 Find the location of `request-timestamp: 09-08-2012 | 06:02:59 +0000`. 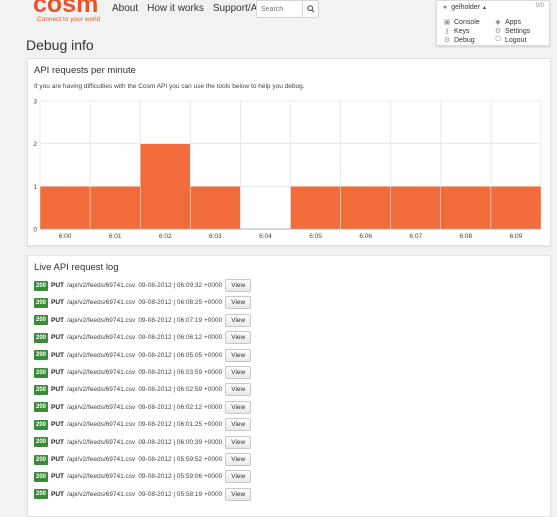

request-timestamp: 09-08-2012 | 06:02:59 +0000 is located at coordinates (180, 390).